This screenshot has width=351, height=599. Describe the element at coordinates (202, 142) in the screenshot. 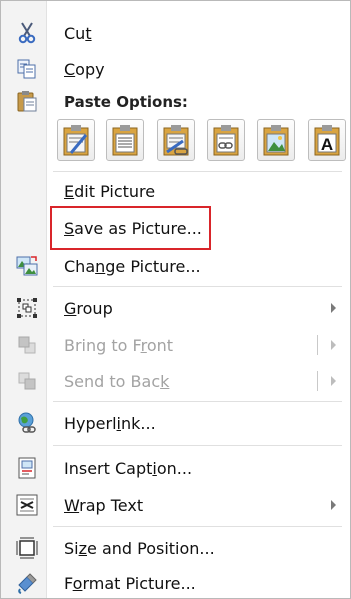

I see `paste-options-row: A` at that location.